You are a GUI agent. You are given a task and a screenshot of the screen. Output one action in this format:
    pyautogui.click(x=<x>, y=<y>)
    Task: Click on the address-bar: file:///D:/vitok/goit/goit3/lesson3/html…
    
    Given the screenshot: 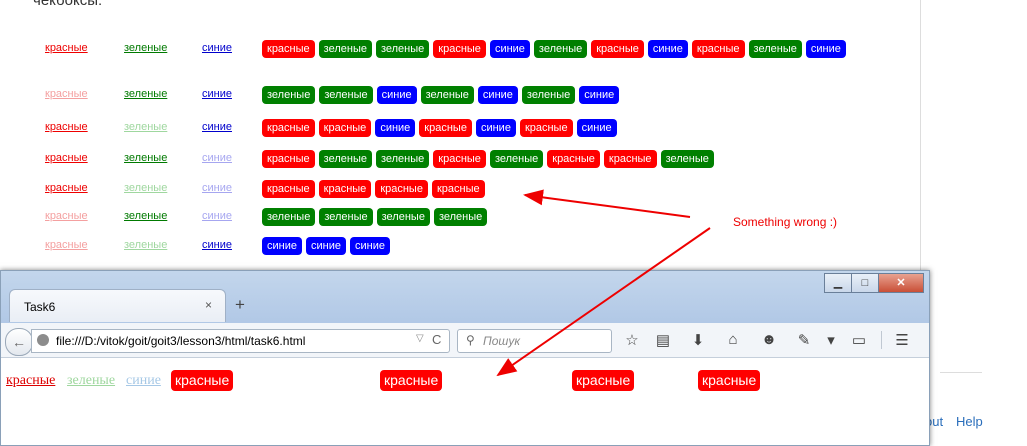 What is the action you would take?
    pyautogui.click(x=240, y=341)
    